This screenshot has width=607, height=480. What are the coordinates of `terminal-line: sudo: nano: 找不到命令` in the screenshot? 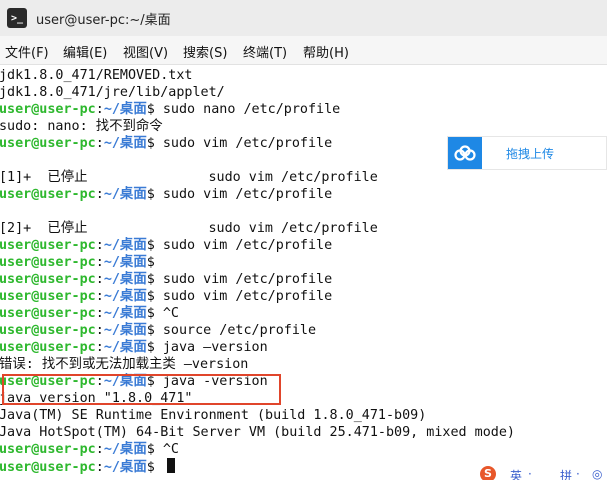 It's located at (81, 126).